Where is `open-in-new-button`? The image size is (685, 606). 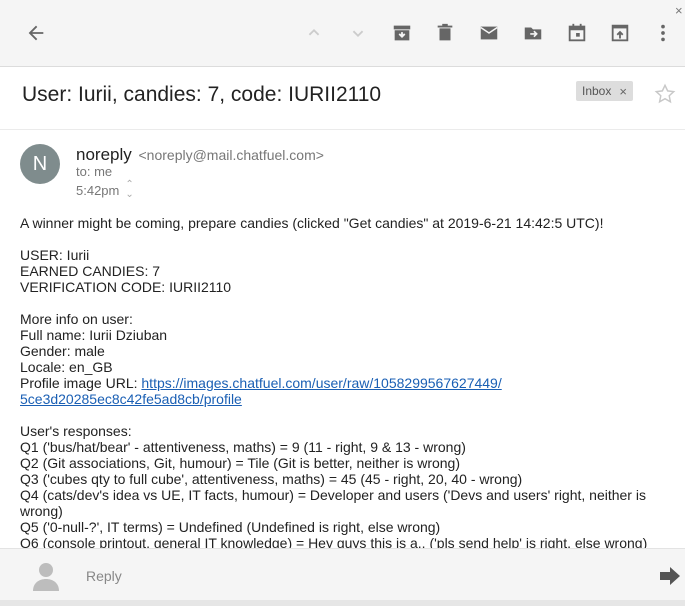 open-in-new-button is located at coordinates (620, 33).